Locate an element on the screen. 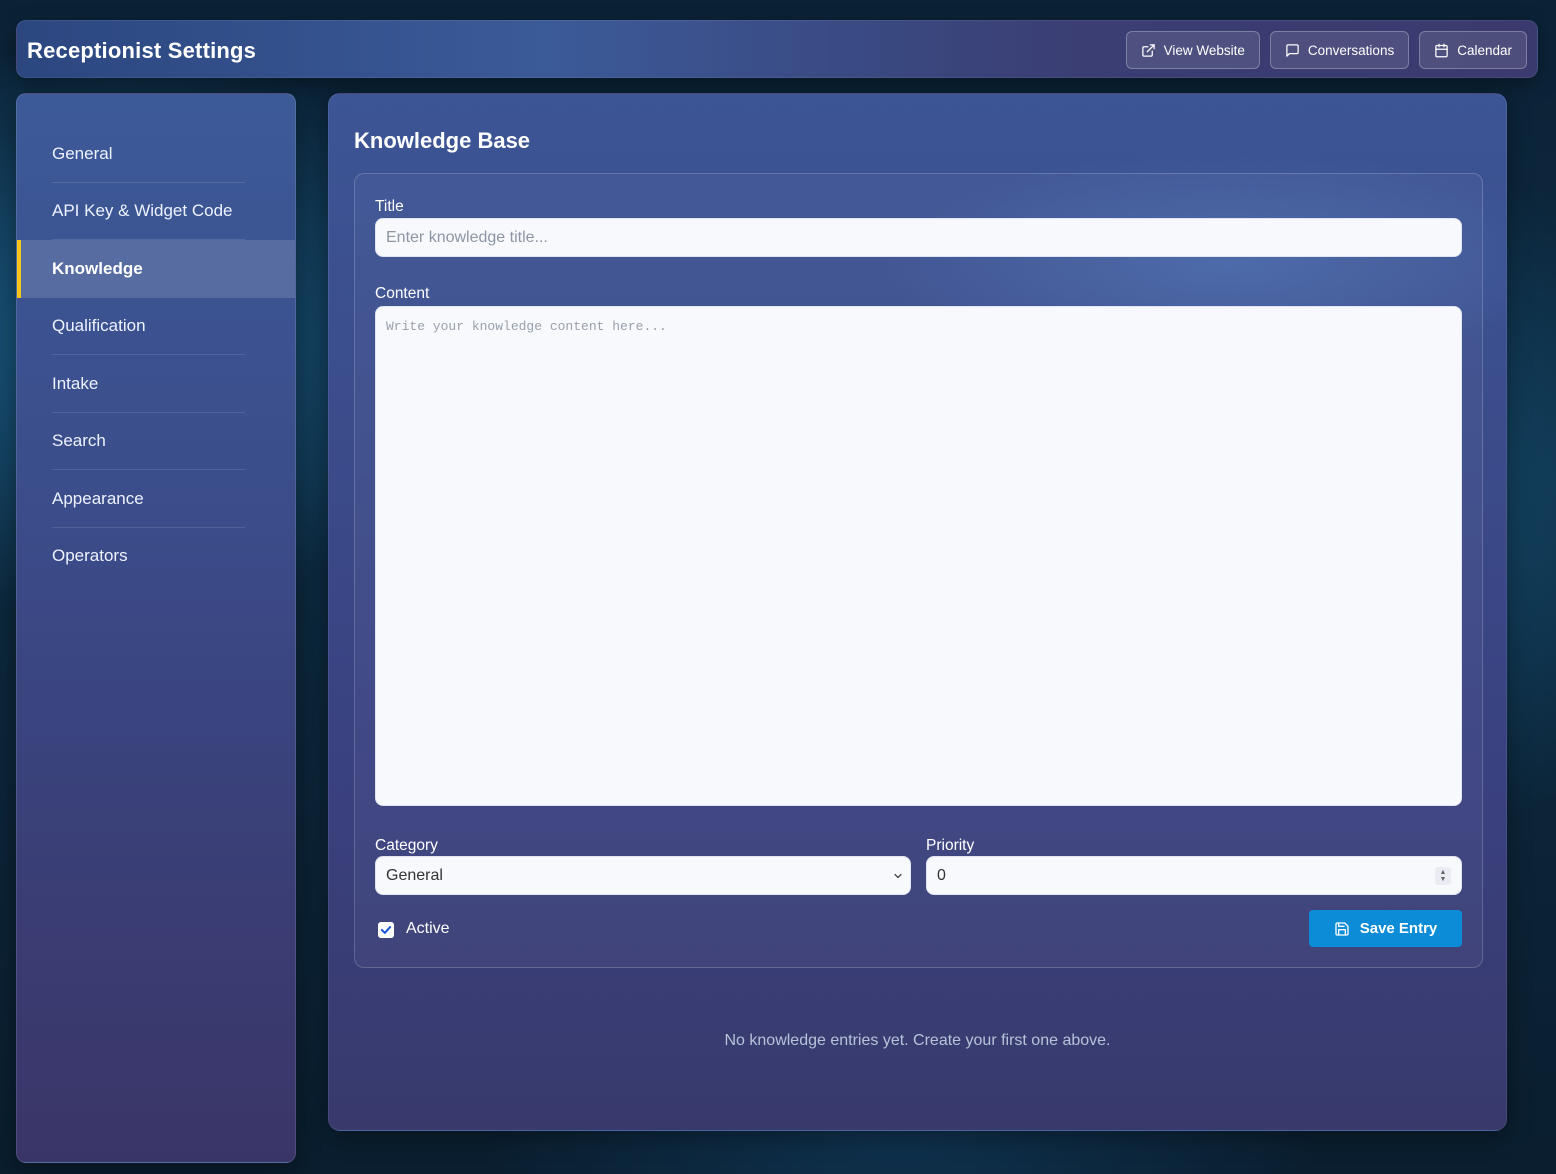  stepper-up-icon: ▲ is located at coordinates (1443, 872).